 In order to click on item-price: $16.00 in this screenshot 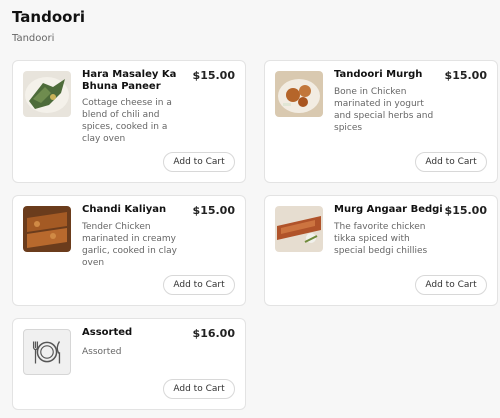, I will do `click(213, 333)`.